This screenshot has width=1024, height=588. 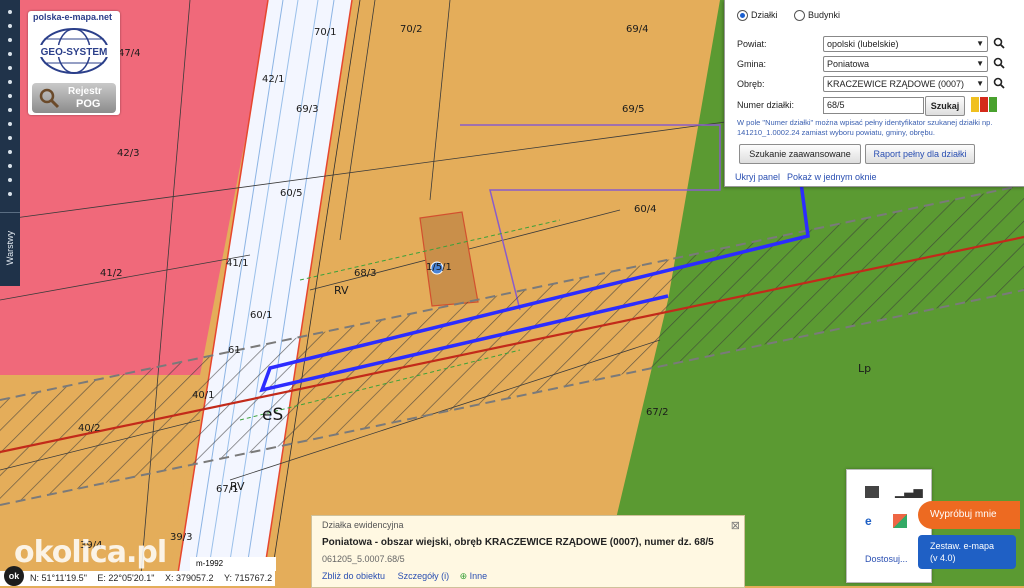 What do you see at coordinates (14, 576) in the screenshot?
I see `ok-button: ok` at bounding box center [14, 576].